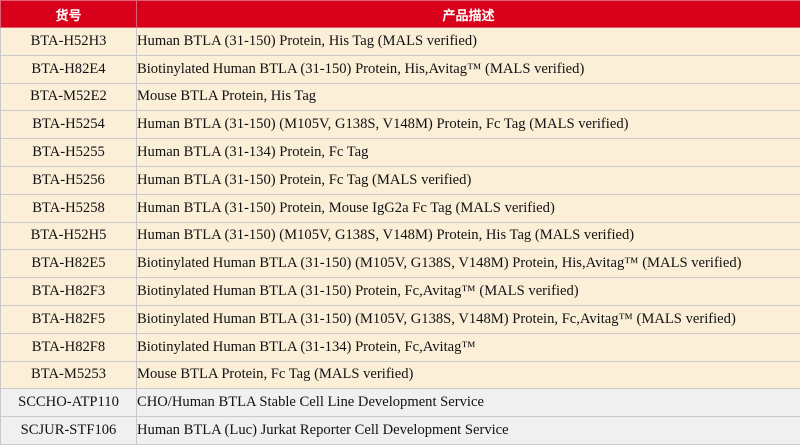  I want to click on header-row: 货号 产品描述, so click(400, 14).